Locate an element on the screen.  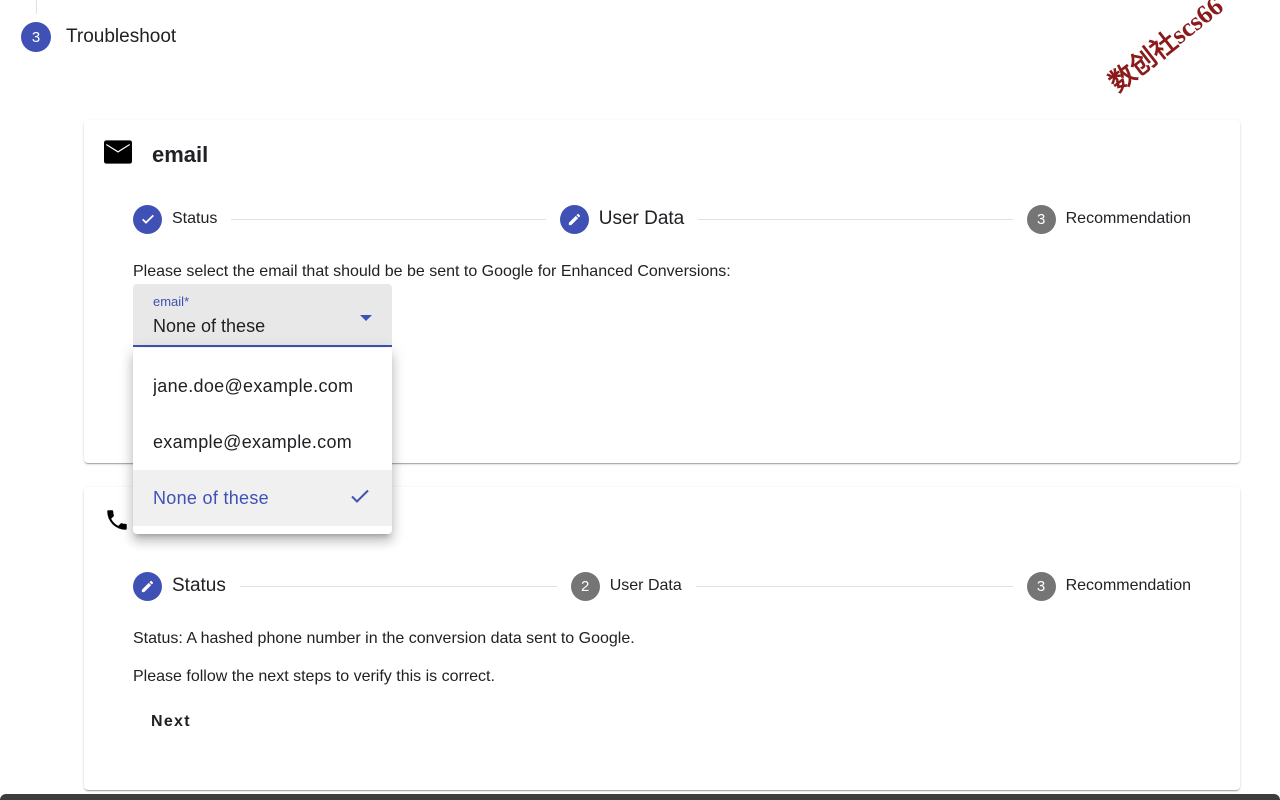
phone-step-user-data: 2 User Data is located at coordinates (626, 586).